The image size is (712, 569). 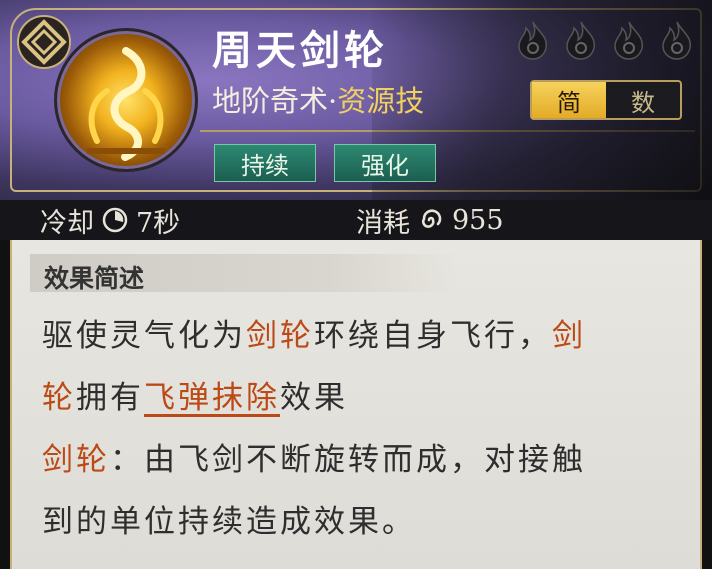 I want to click on effect-line-2: 轮拥有飞弹抹除效果, so click(x=195, y=394).